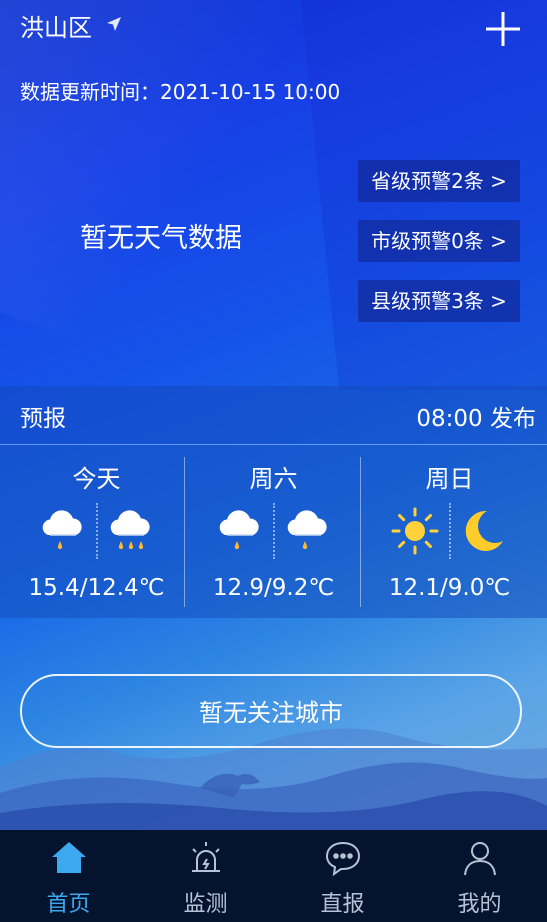 The height and width of the screenshot is (922, 547). I want to click on nav-label-report: 直报, so click(342, 904).